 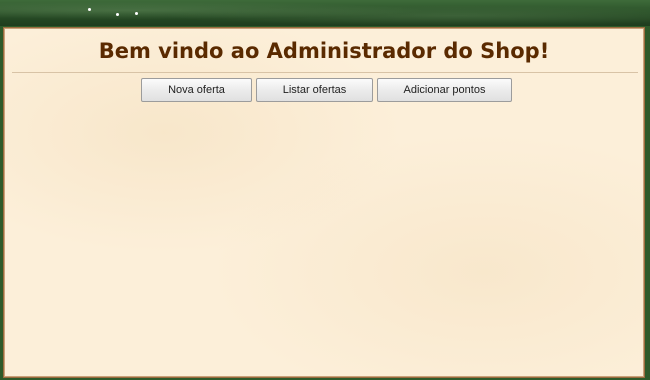 I want to click on page-title: Bem vindo ao Administrador do Shop!, so click(x=324, y=51).